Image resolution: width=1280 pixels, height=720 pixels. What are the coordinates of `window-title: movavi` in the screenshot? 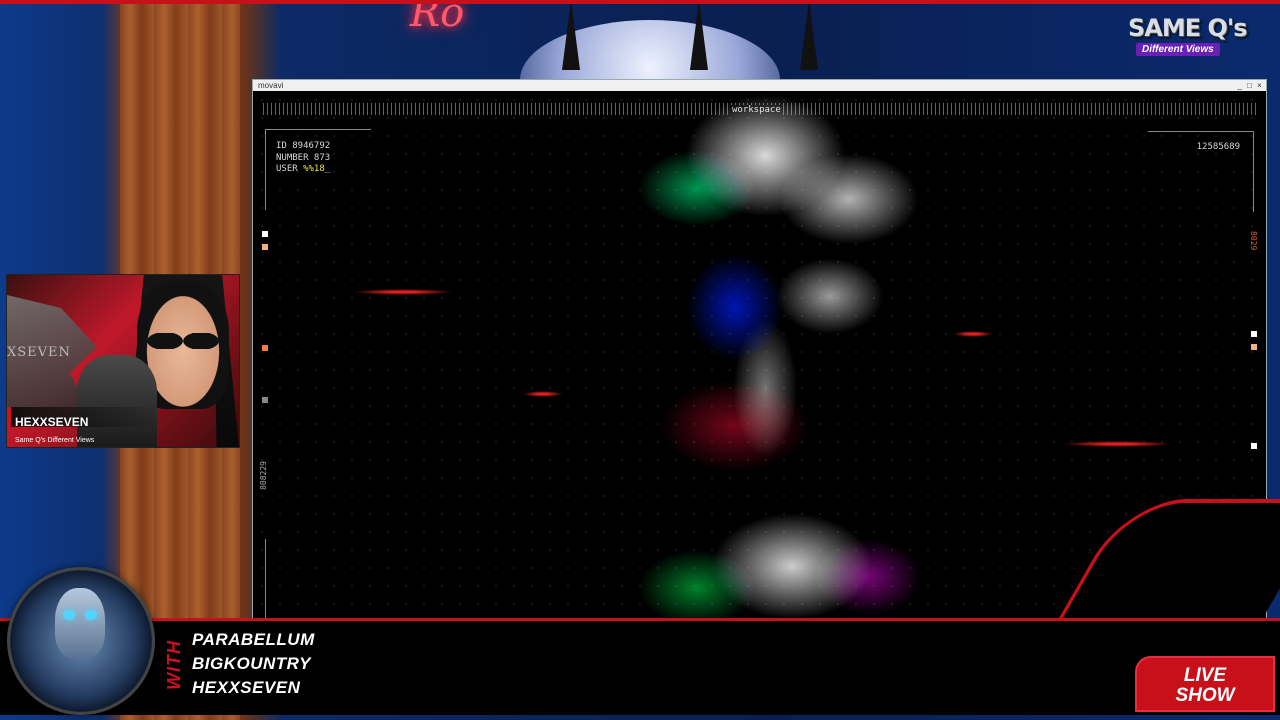 It's located at (271, 85).